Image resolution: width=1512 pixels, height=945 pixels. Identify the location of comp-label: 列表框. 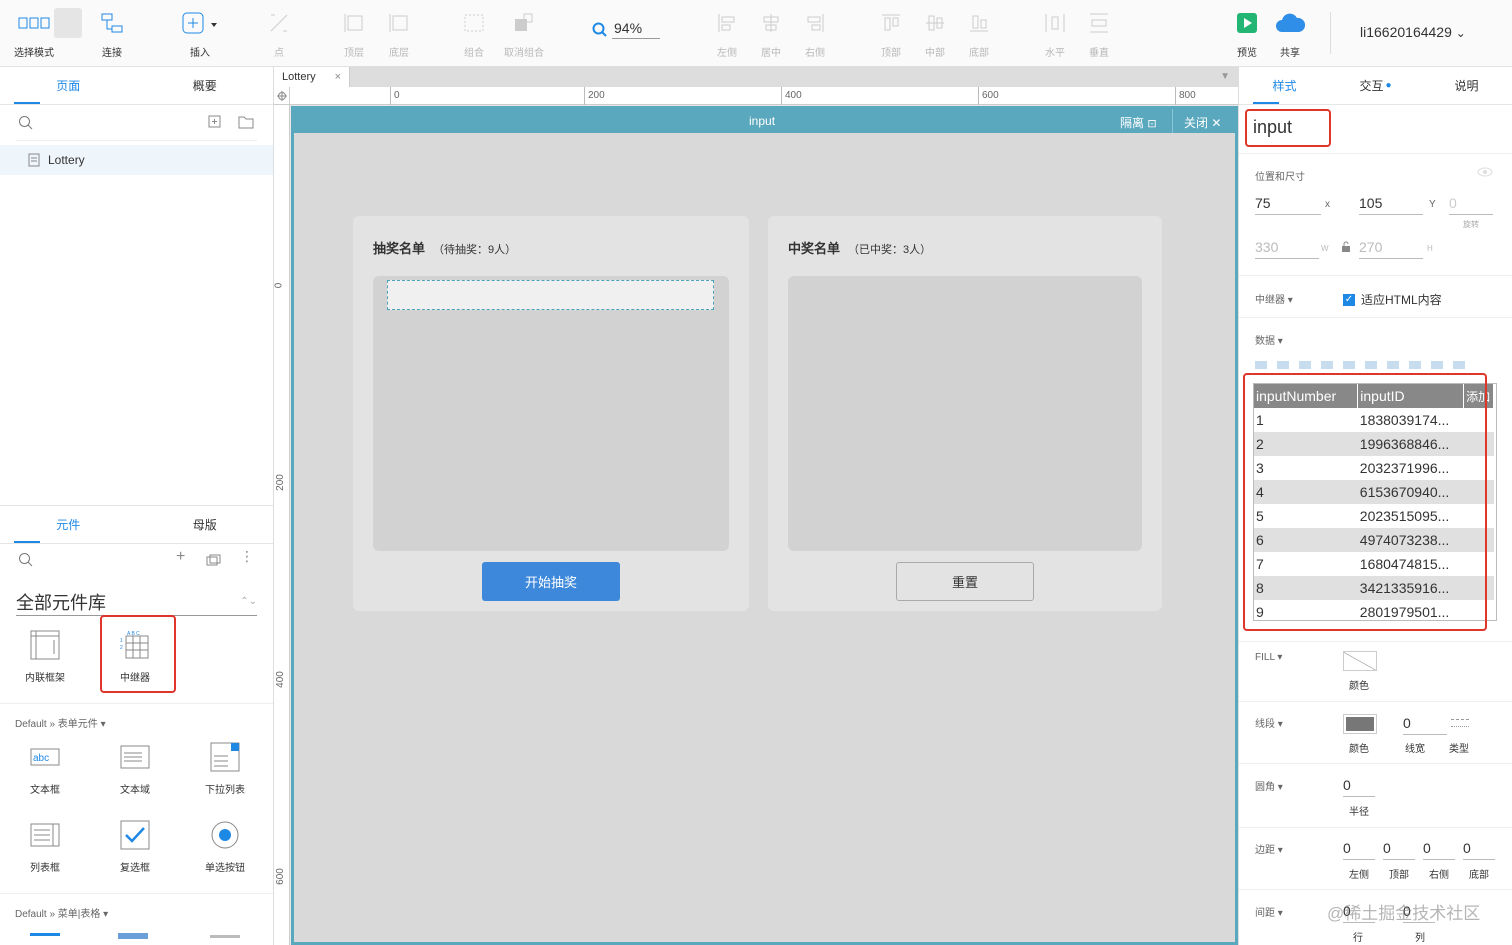
(45, 868).